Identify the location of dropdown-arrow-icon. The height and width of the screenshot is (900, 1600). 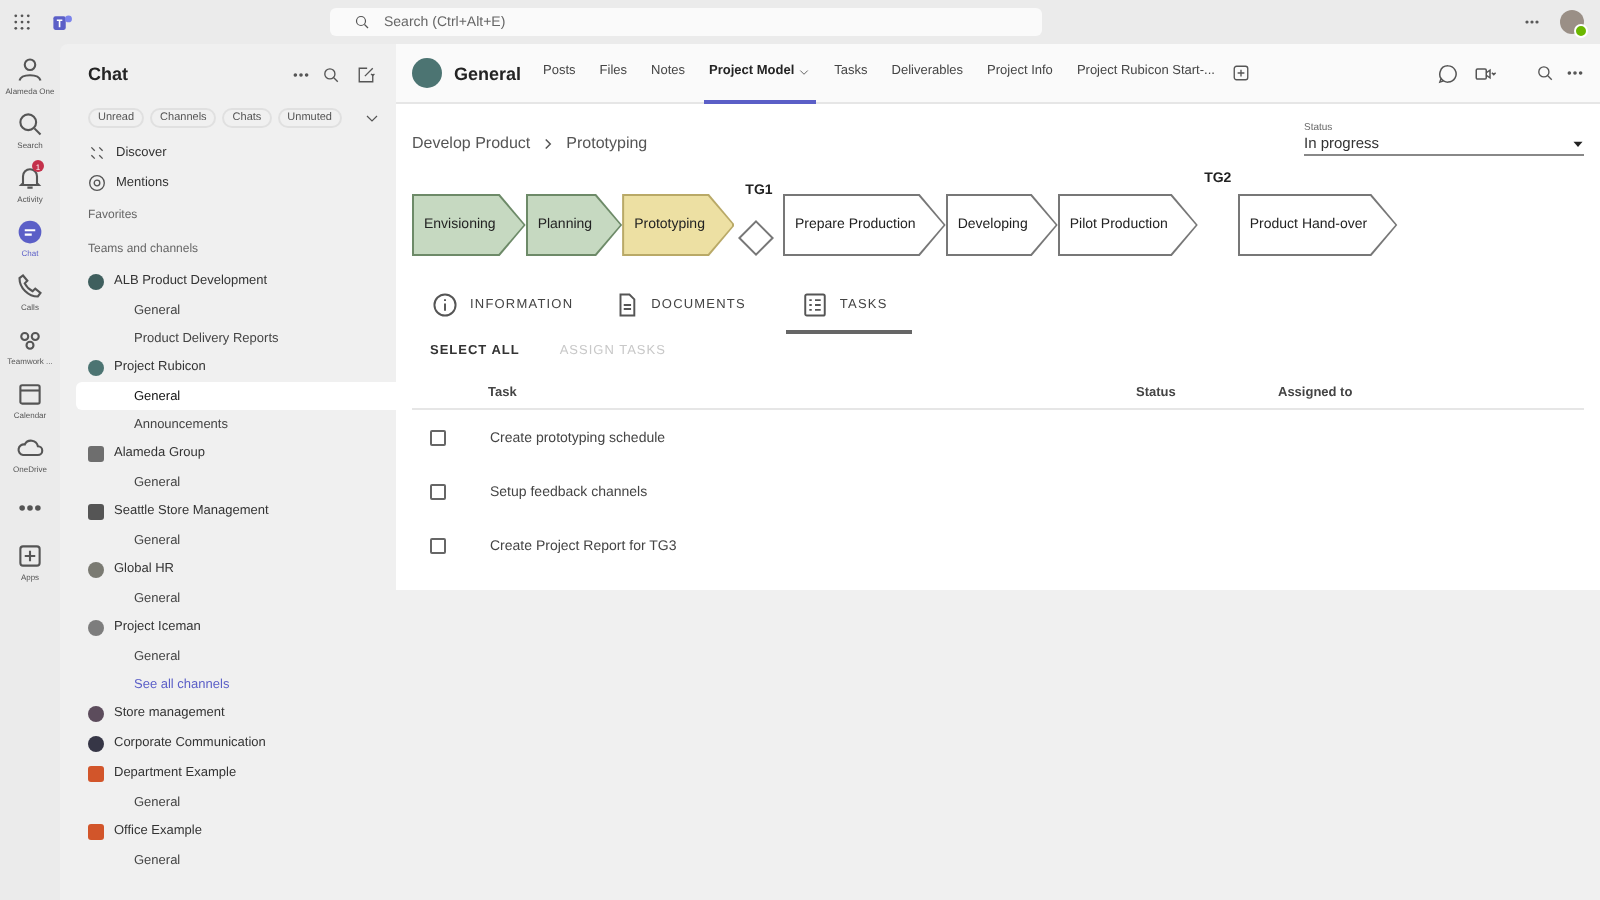
(1578, 143).